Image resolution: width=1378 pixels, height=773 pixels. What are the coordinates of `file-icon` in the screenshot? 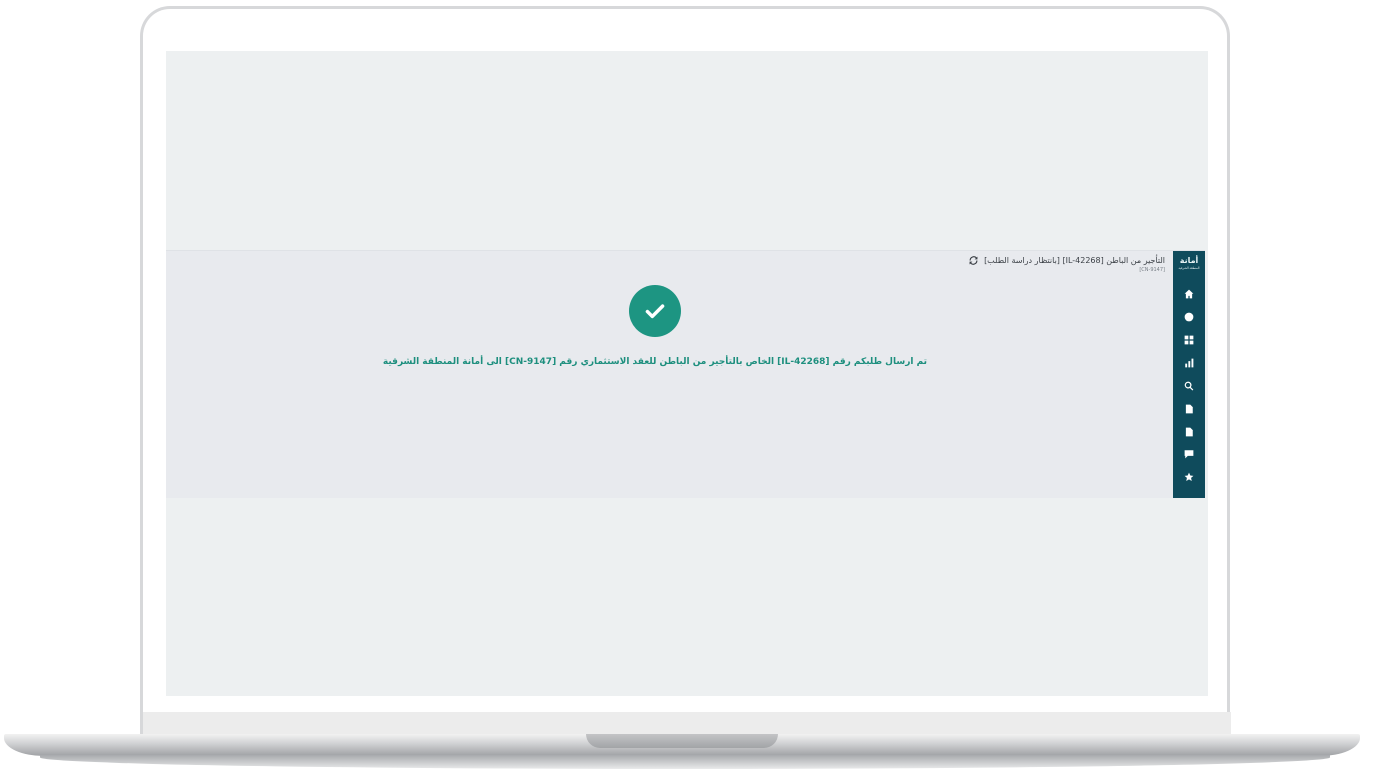 It's located at (1189, 432).